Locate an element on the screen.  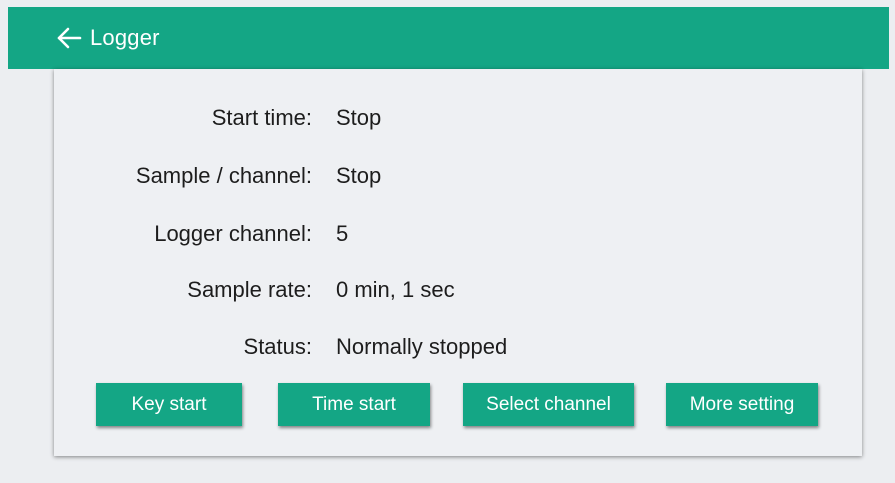
sample-per-channel-row: Sample / channel: Stop is located at coordinates (217, 176).